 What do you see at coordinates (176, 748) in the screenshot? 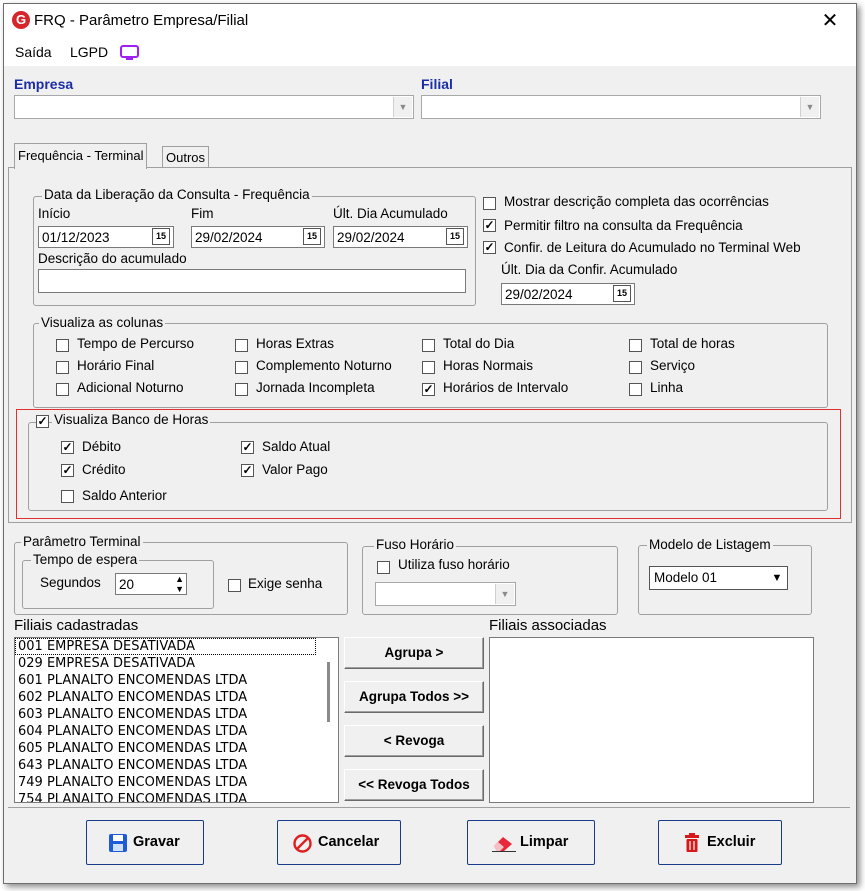
I see `list-item: 605 PLANALTO ENCOMENDAS LTDA` at bounding box center [176, 748].